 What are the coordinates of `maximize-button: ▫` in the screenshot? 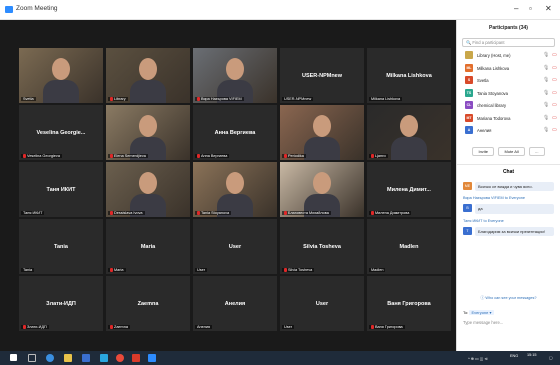 It's located at (530, 8).